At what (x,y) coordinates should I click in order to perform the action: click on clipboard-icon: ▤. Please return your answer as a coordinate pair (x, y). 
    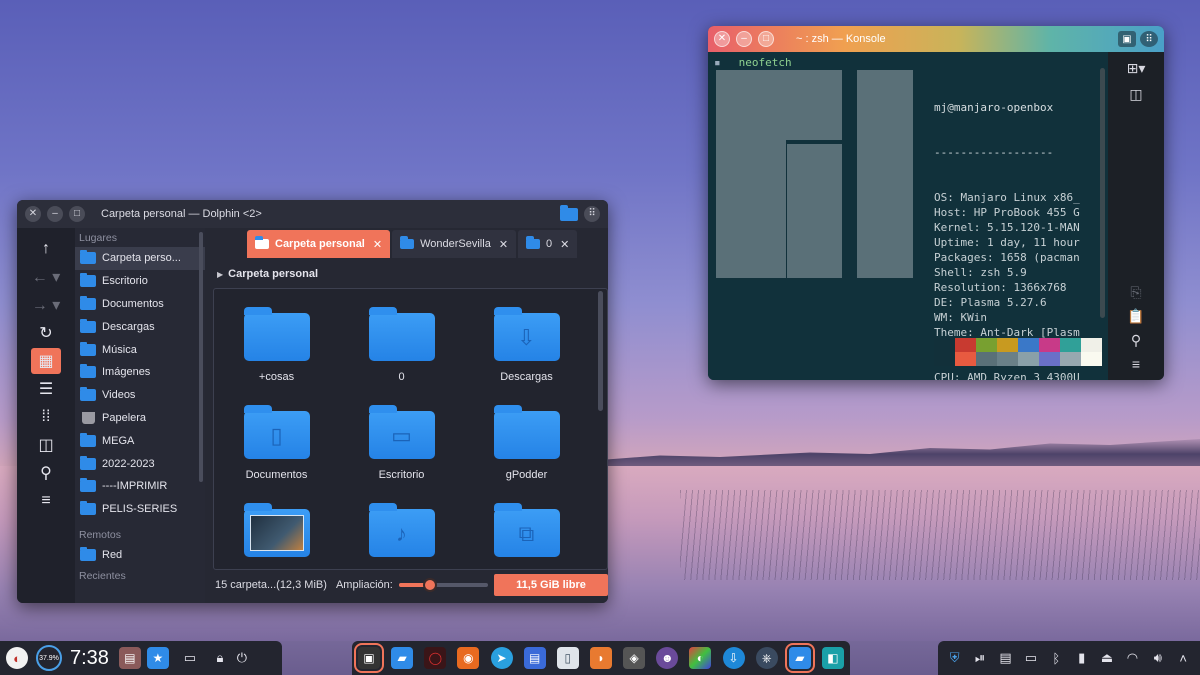
    Looking at the image, I should click on (1005, 658).